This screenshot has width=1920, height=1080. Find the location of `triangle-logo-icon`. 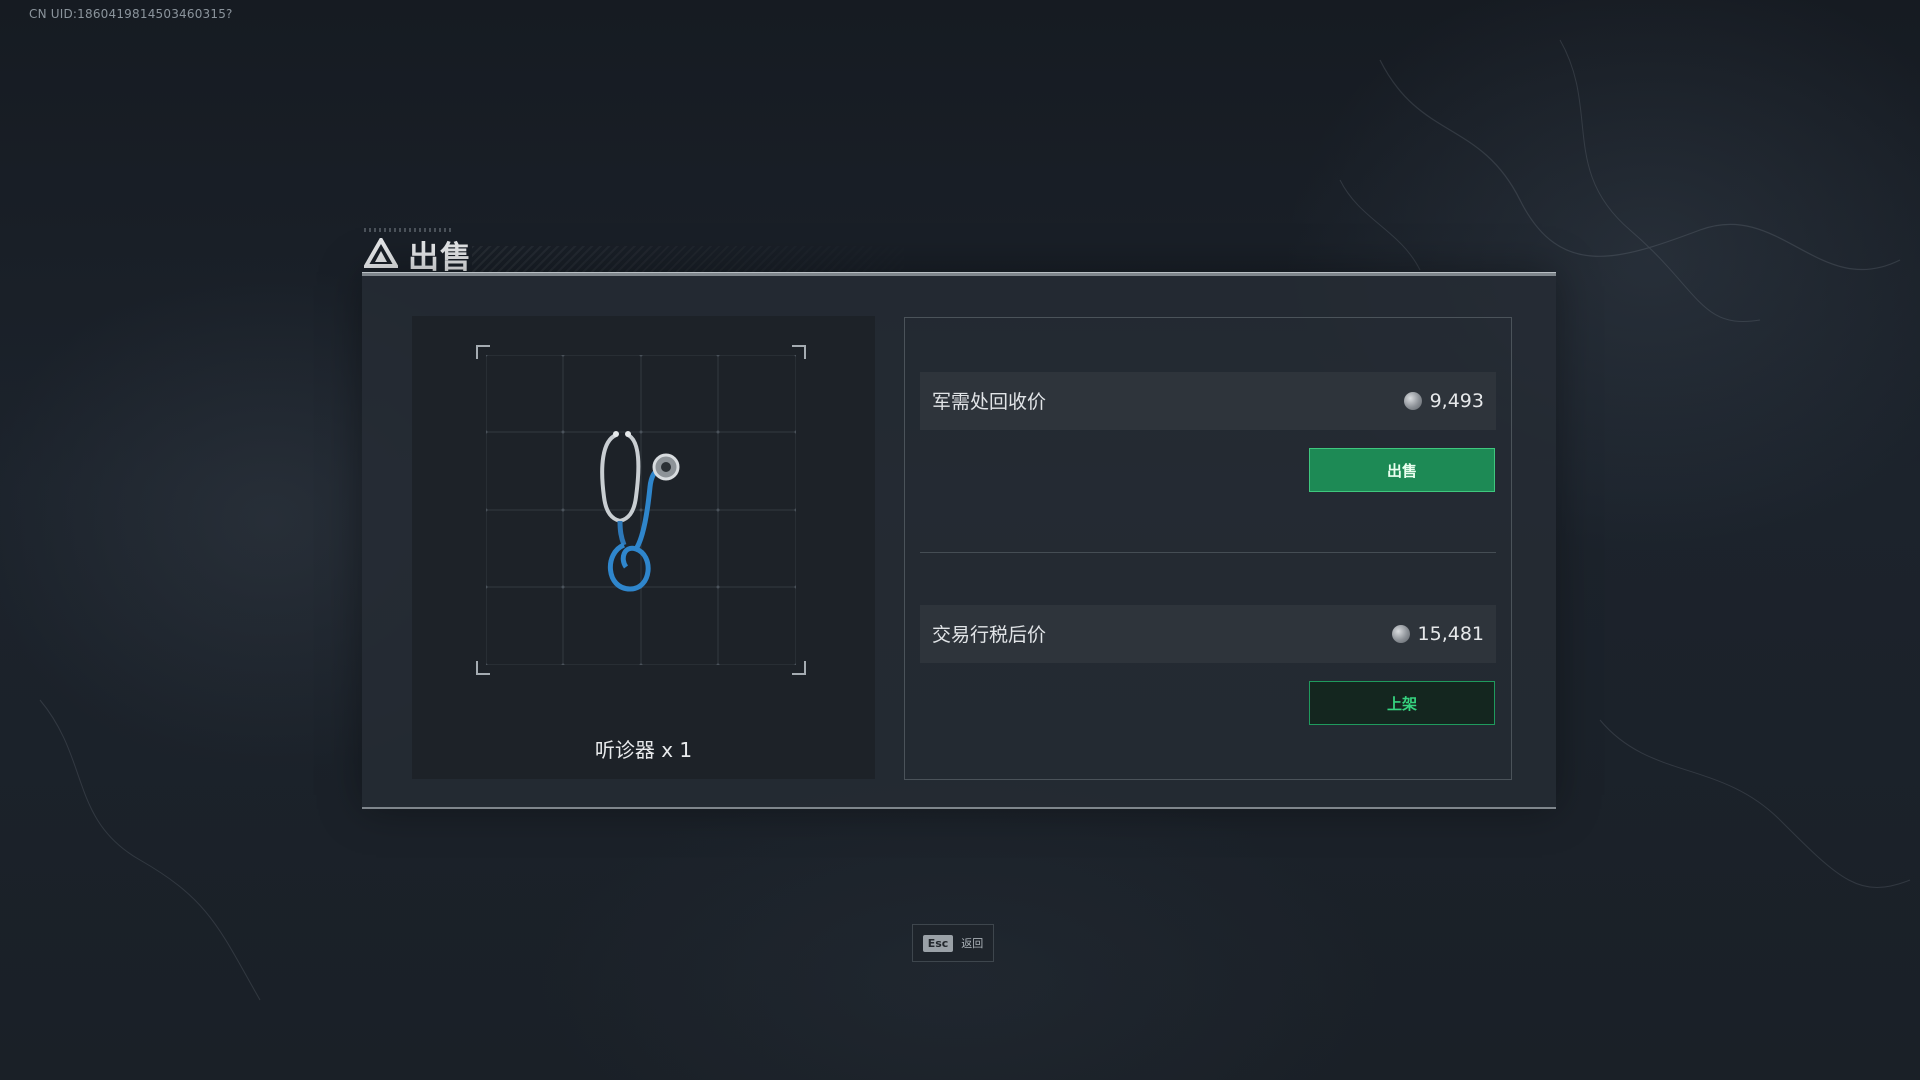

triangle-logo-icon is located at coordinates (381, 253).